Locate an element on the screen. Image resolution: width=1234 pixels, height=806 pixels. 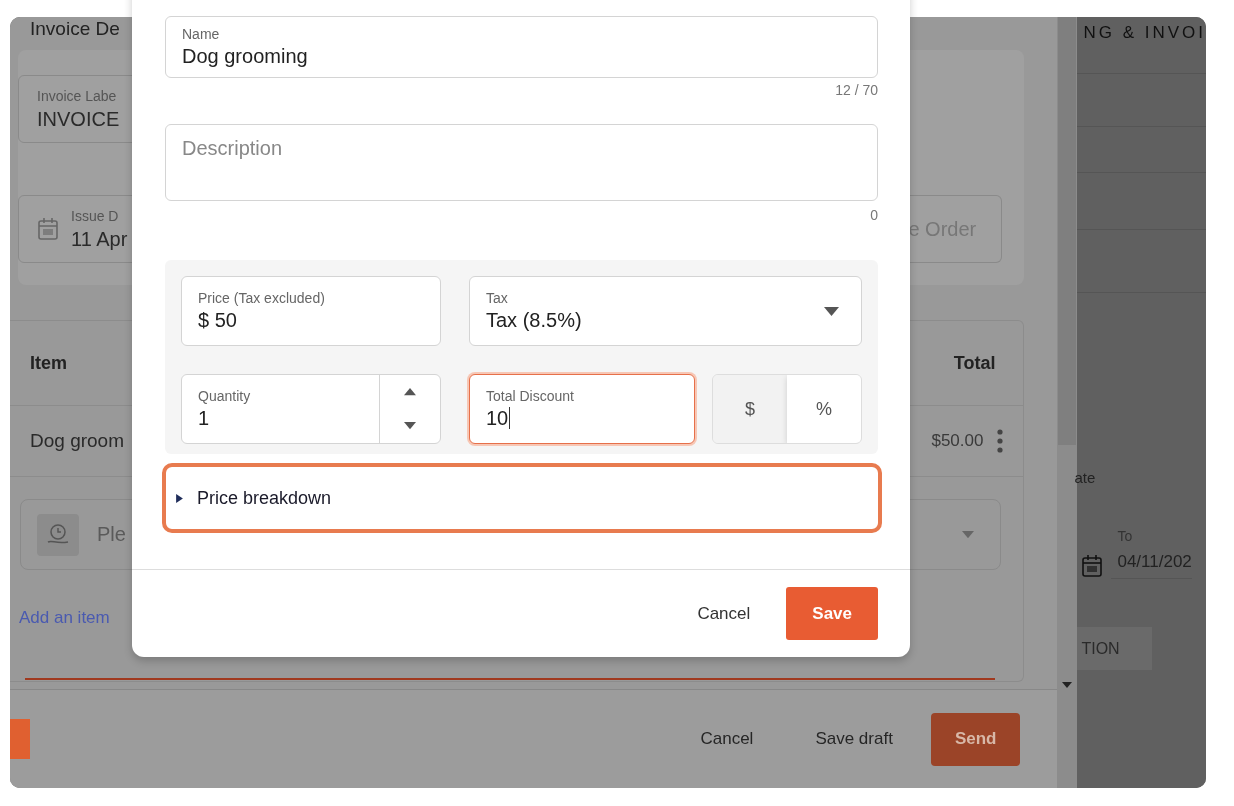
field-label: ate is located at coordinates (1085, 477).